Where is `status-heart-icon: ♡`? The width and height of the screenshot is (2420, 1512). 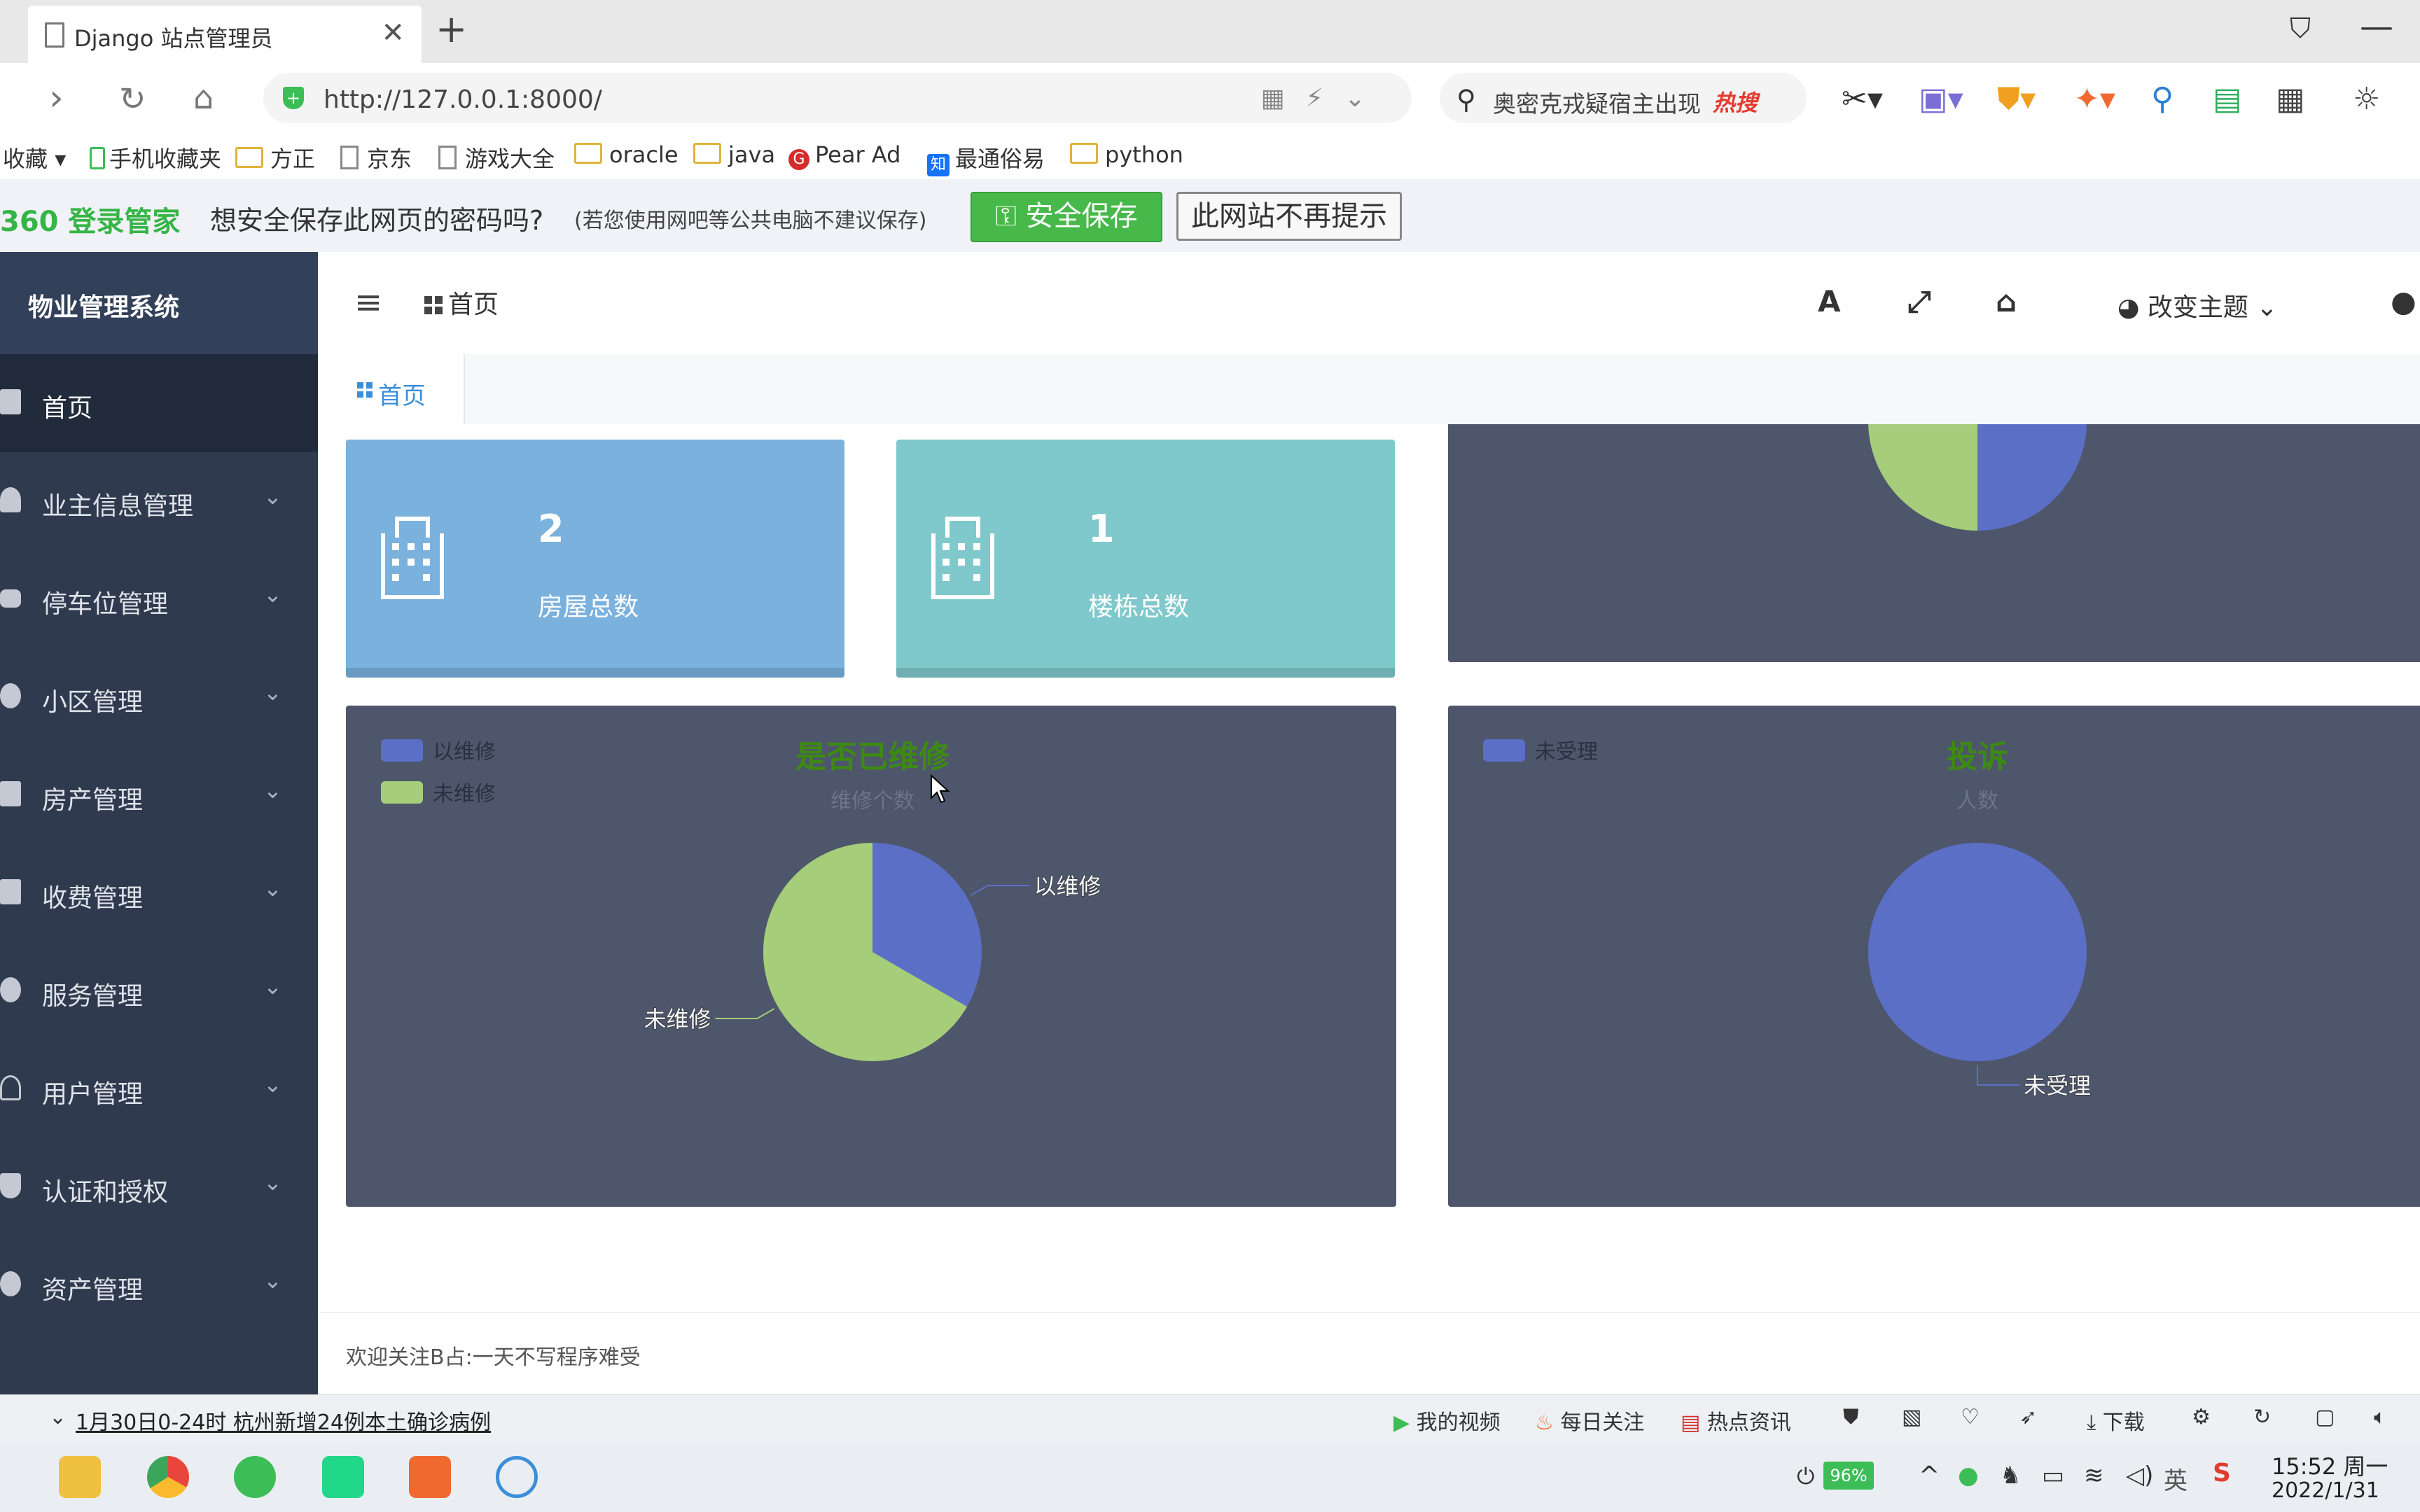 status-heart-icon: ♡ is located at coordinates (1970, 1417).